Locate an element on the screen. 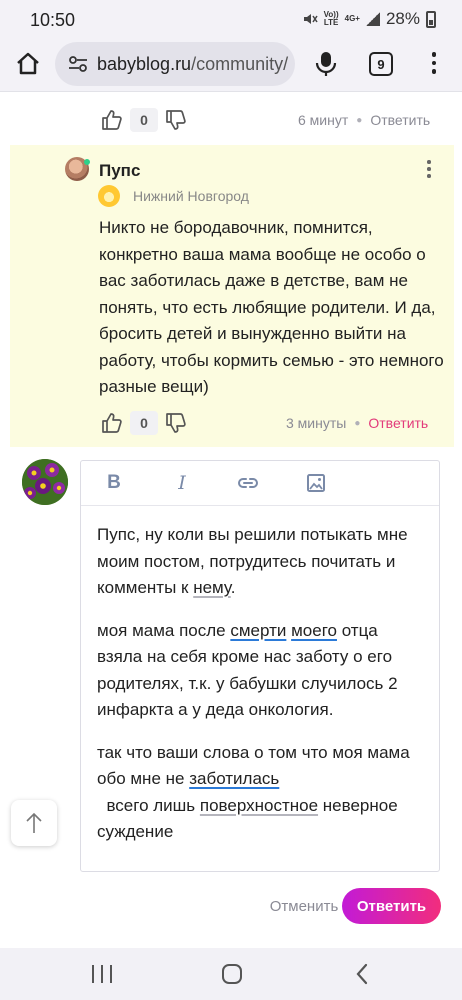 This screenshot has height=1000, width=462. text-span: . is located at coordinates (233, 587).